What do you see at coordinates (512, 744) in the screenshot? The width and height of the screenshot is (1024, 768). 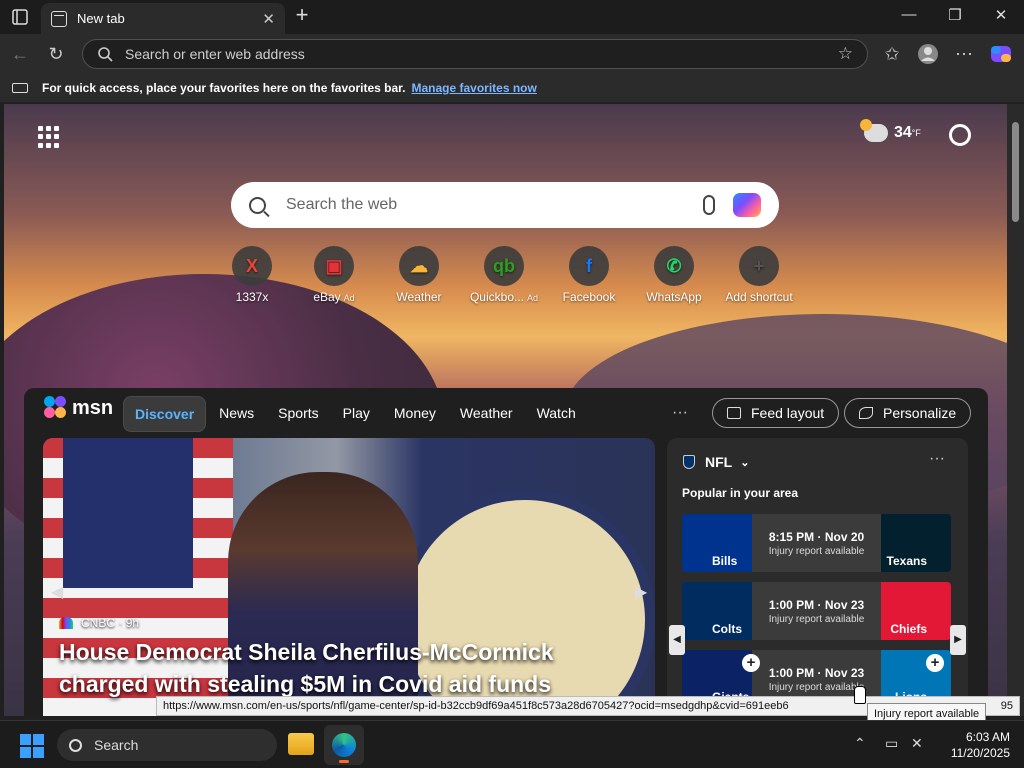 I see `taskbar: Search ⌃ ▭ ✕ 6:03 AM 11/20/2025` at bounding box center [512, 744].